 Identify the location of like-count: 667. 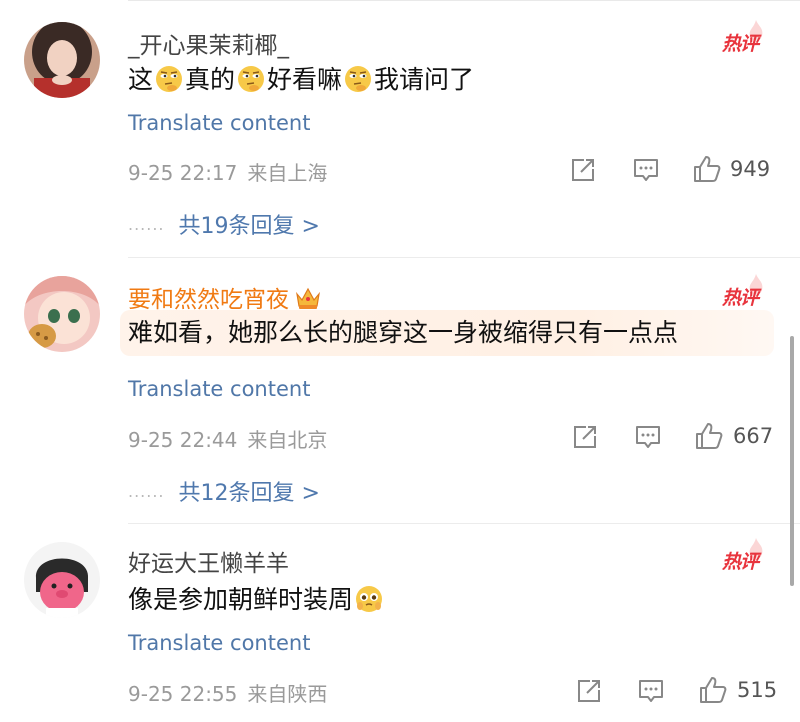
(753, 436).